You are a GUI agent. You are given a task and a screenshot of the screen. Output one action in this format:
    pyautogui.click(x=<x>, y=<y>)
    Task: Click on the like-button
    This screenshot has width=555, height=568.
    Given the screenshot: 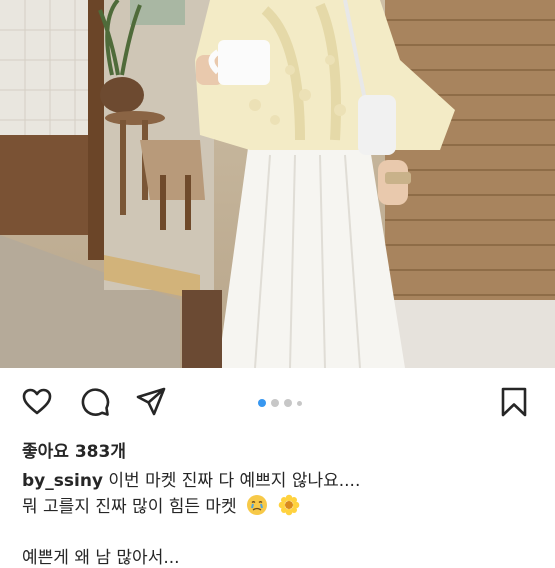 What is the action you would take?
    pyautogui.click(x=37, y=402)
    